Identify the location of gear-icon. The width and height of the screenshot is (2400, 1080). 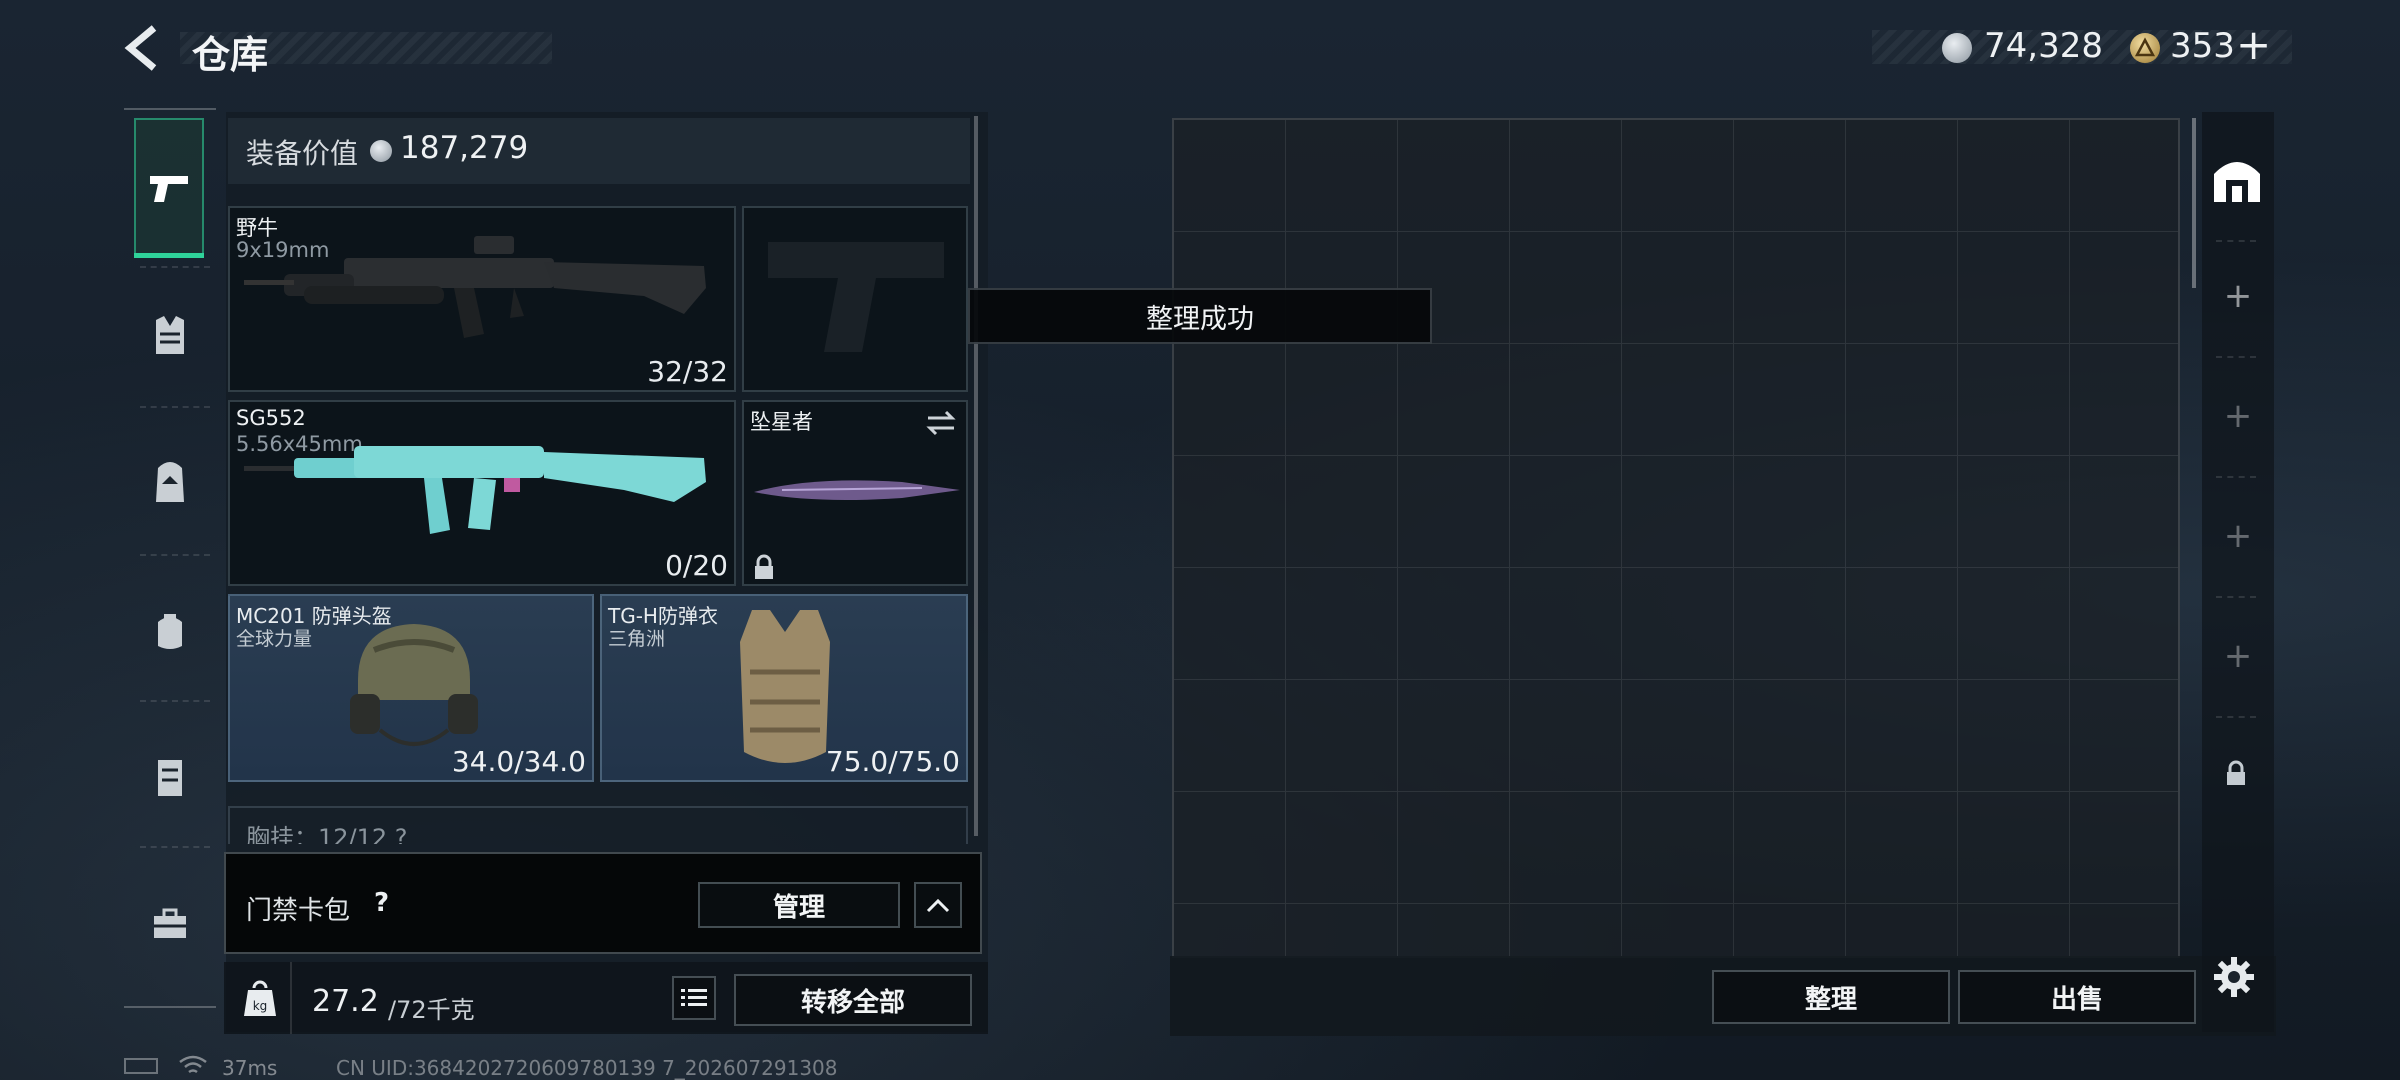
(2234, 977).